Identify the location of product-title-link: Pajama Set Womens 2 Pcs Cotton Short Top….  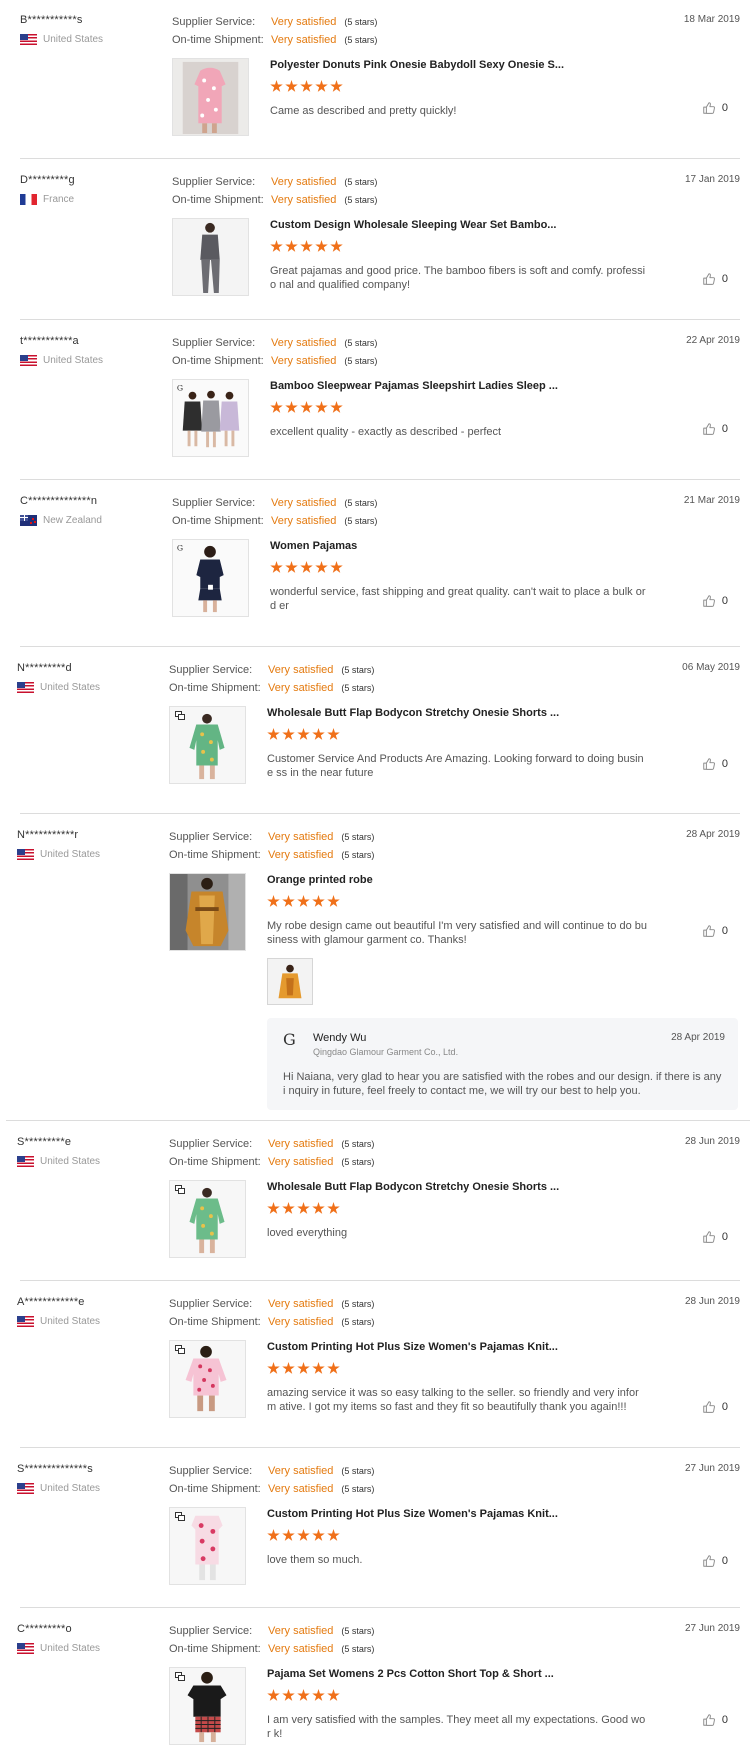
(477, 1674).